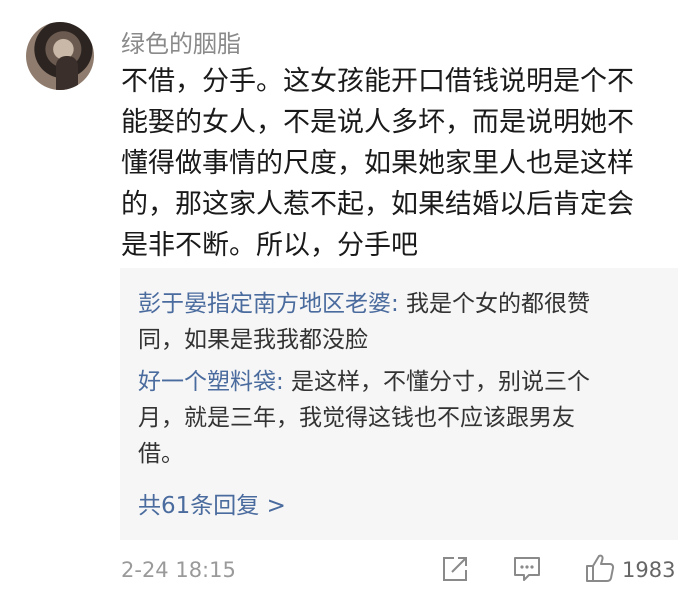  I want to click on like-button, so click(599, 567).